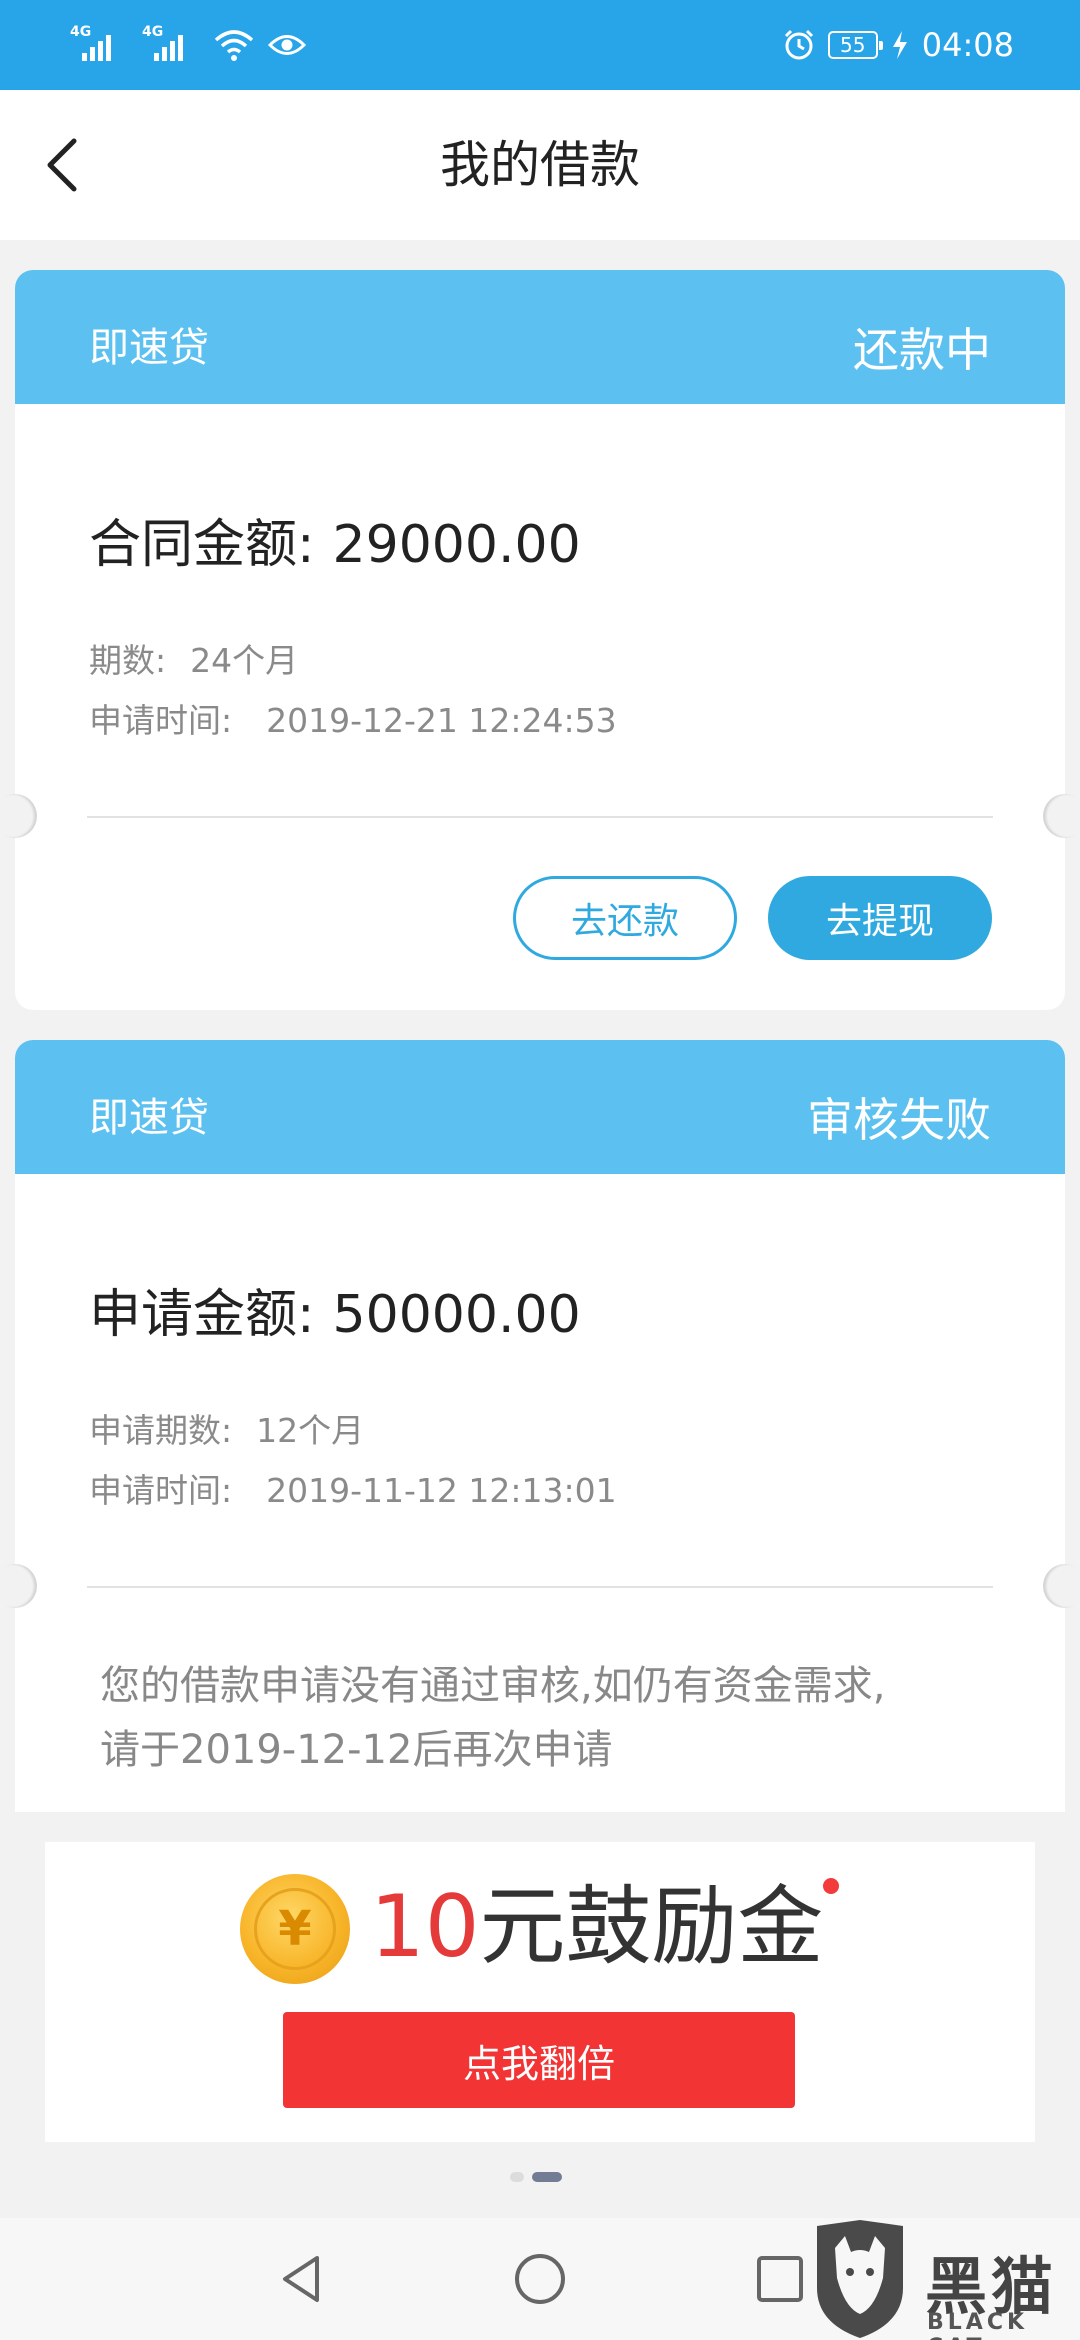 This screenshot has height=2340, width=1080. I want to click on notice-line: 请于2019-12-12后再次申请, so click(356, 1750).